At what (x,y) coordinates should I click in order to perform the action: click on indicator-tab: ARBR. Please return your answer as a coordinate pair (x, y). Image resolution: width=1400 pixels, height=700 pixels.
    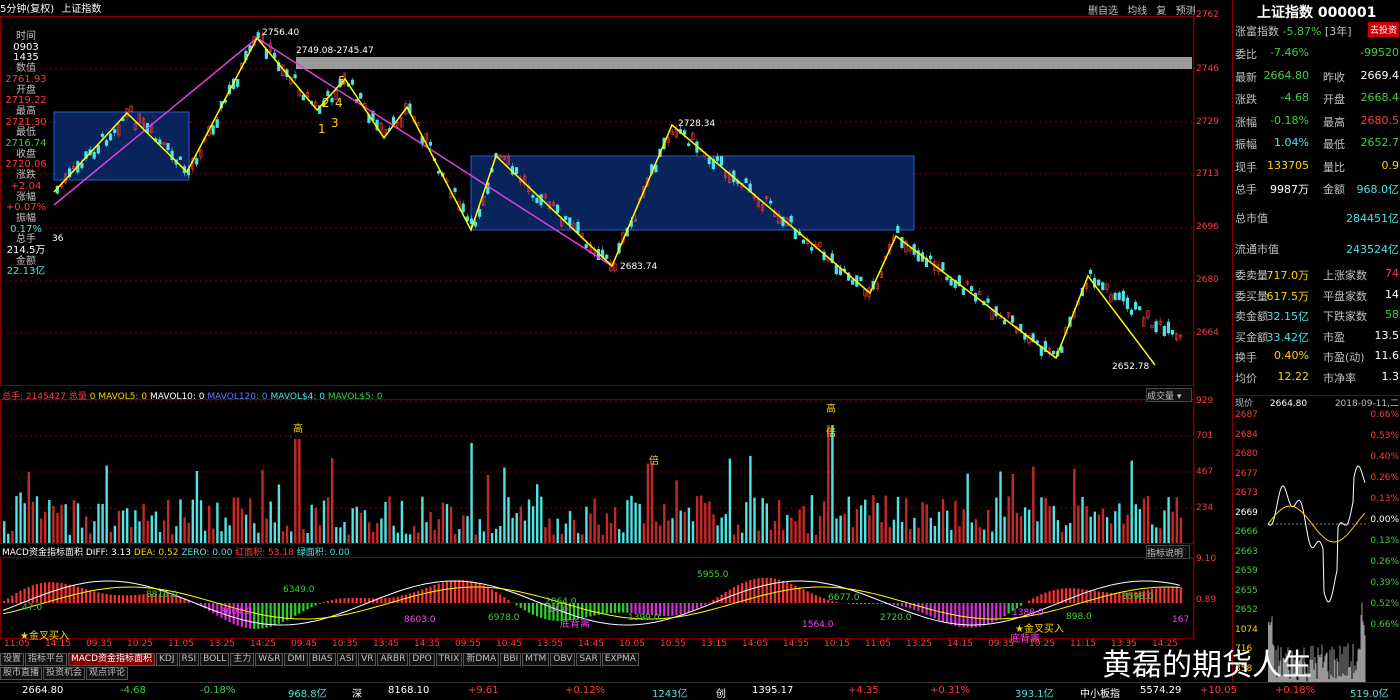
    Looking at the image, I should click on (392, 659).